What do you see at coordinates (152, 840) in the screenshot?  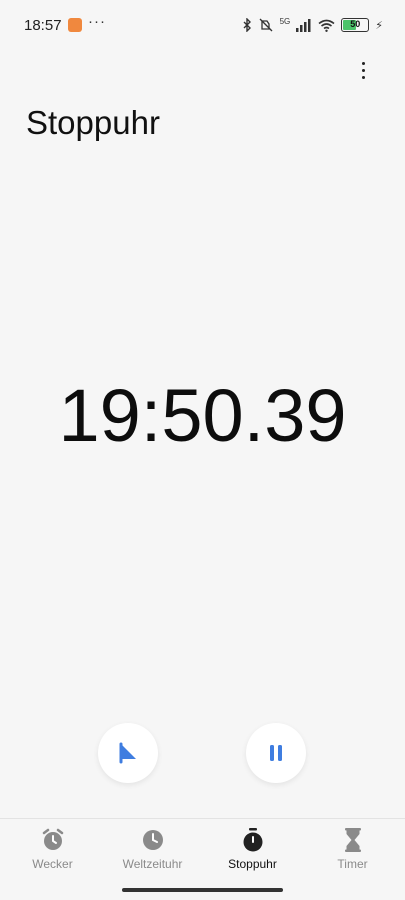 I see `clock-icon` at bounding box center [152, 840].